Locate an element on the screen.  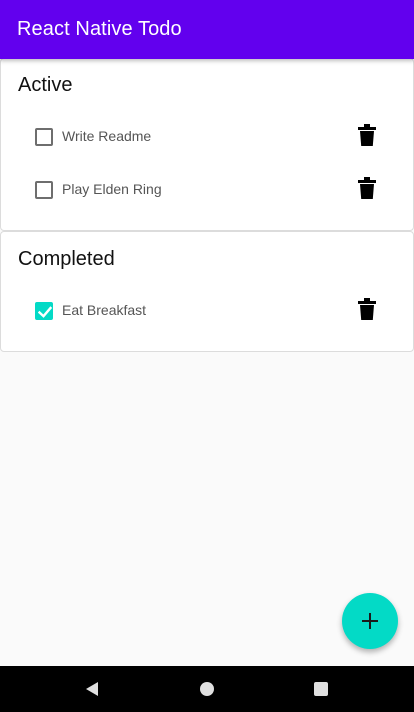
recents-square-icon is located at coordinates (321, 689).